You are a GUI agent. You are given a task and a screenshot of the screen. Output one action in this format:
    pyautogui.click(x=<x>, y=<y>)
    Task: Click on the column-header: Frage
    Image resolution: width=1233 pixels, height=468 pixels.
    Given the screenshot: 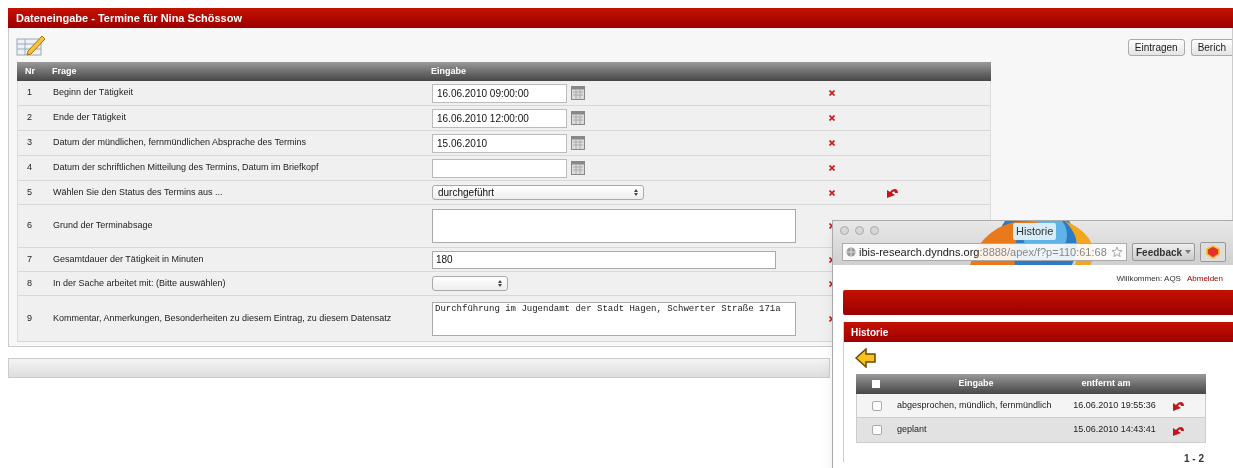 What is the action you would take?
    pyautogui.click(x=64, y=71)
    